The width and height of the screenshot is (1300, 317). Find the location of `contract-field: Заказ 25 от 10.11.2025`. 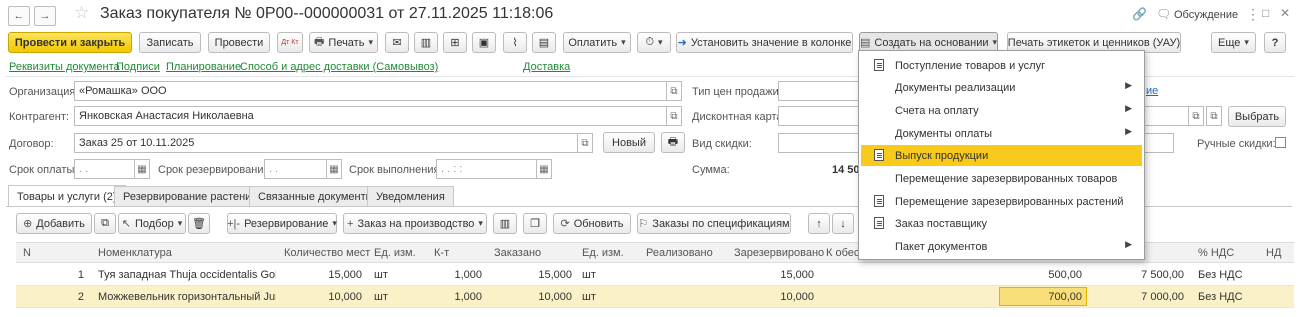

contract-field: Заказ 25 от 10.11.2025 is located at coordinates (326, 143).